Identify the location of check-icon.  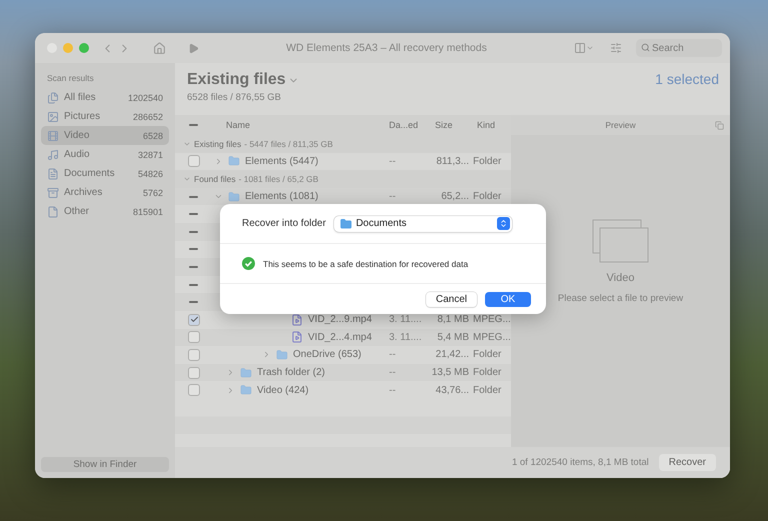
(194, 319).